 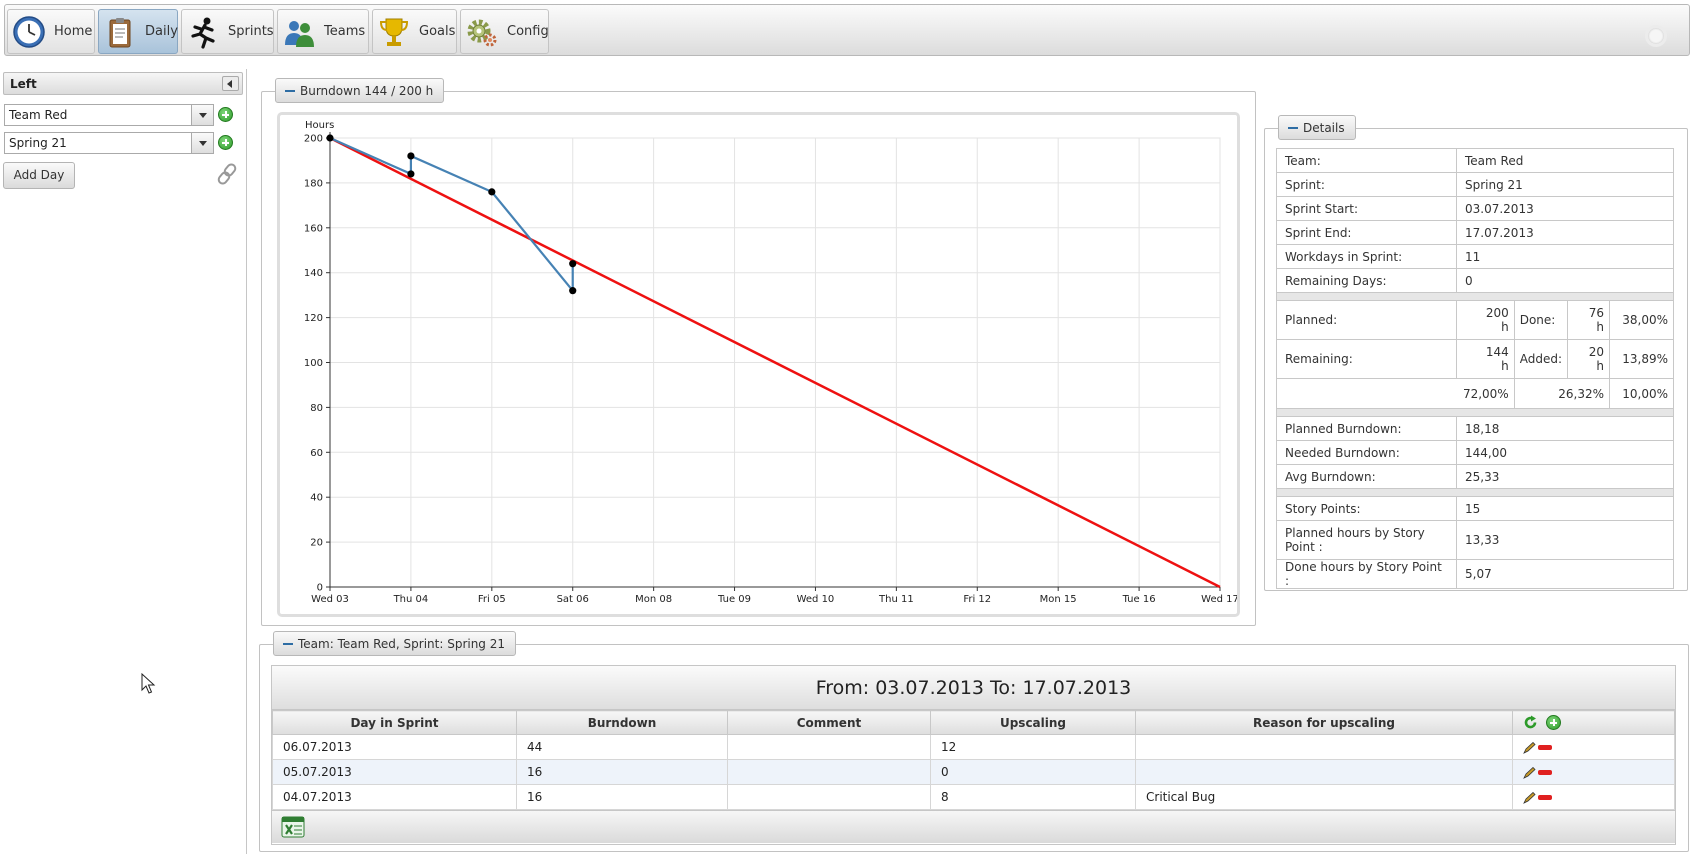 What do you see at coordinates (38, 143) in the screenshot?
I see `sprint-select-value: Spring 21` at bounding box center [38, 143].